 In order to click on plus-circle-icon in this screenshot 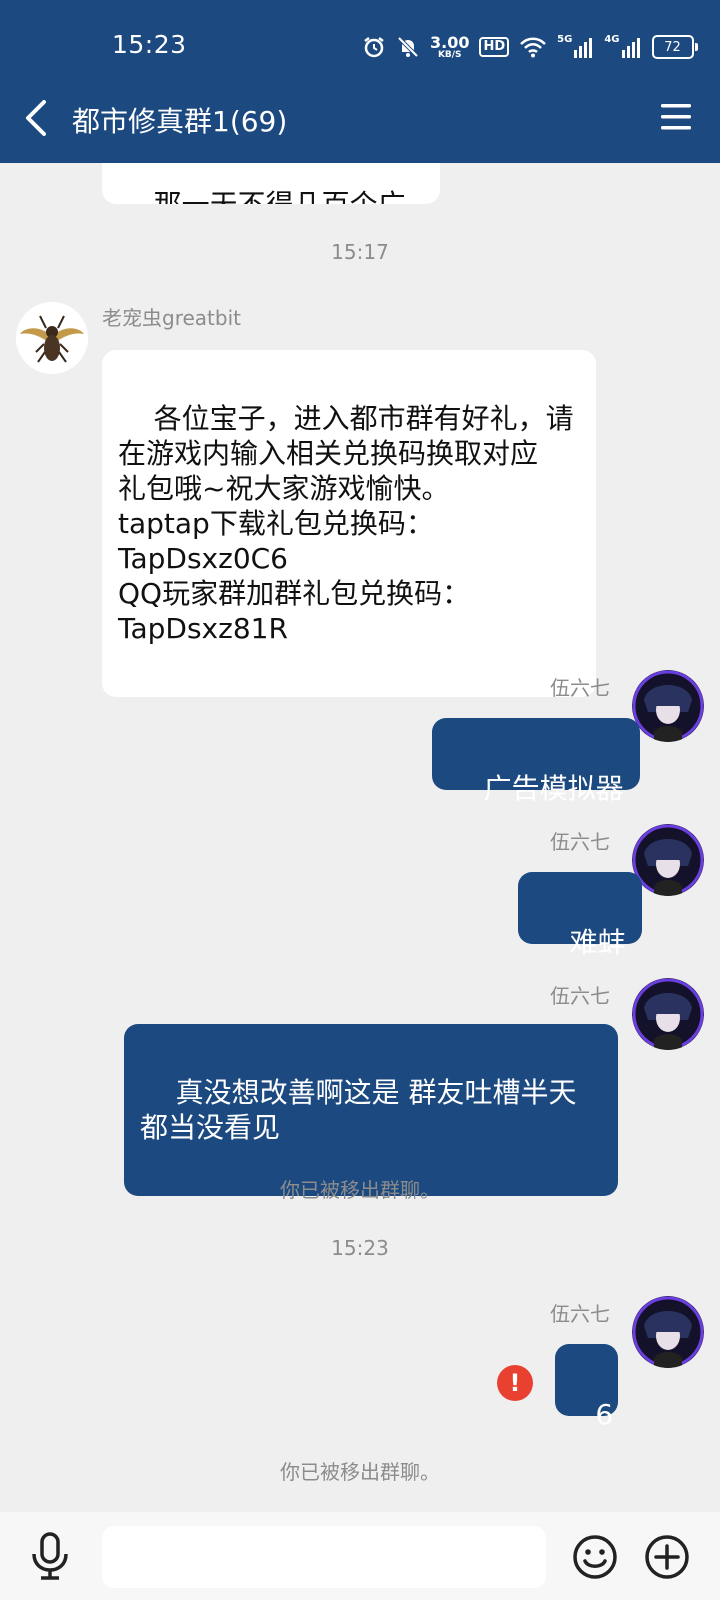, I will do `click(667, 1557)`.